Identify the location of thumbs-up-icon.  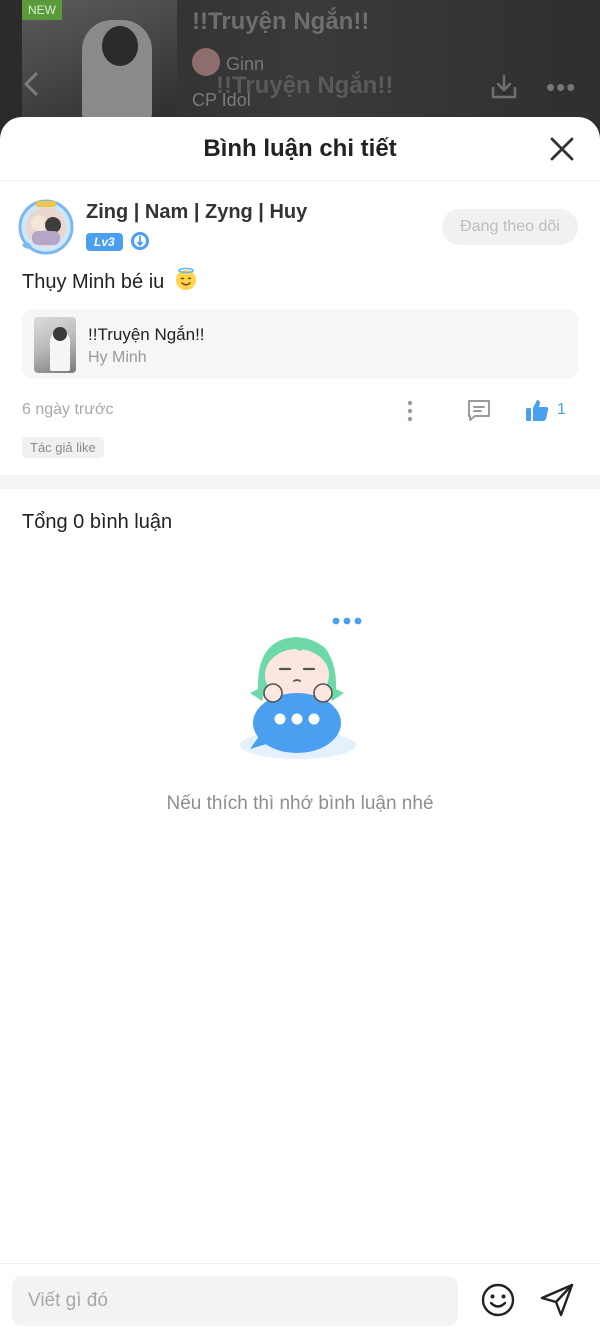
(537, 410).